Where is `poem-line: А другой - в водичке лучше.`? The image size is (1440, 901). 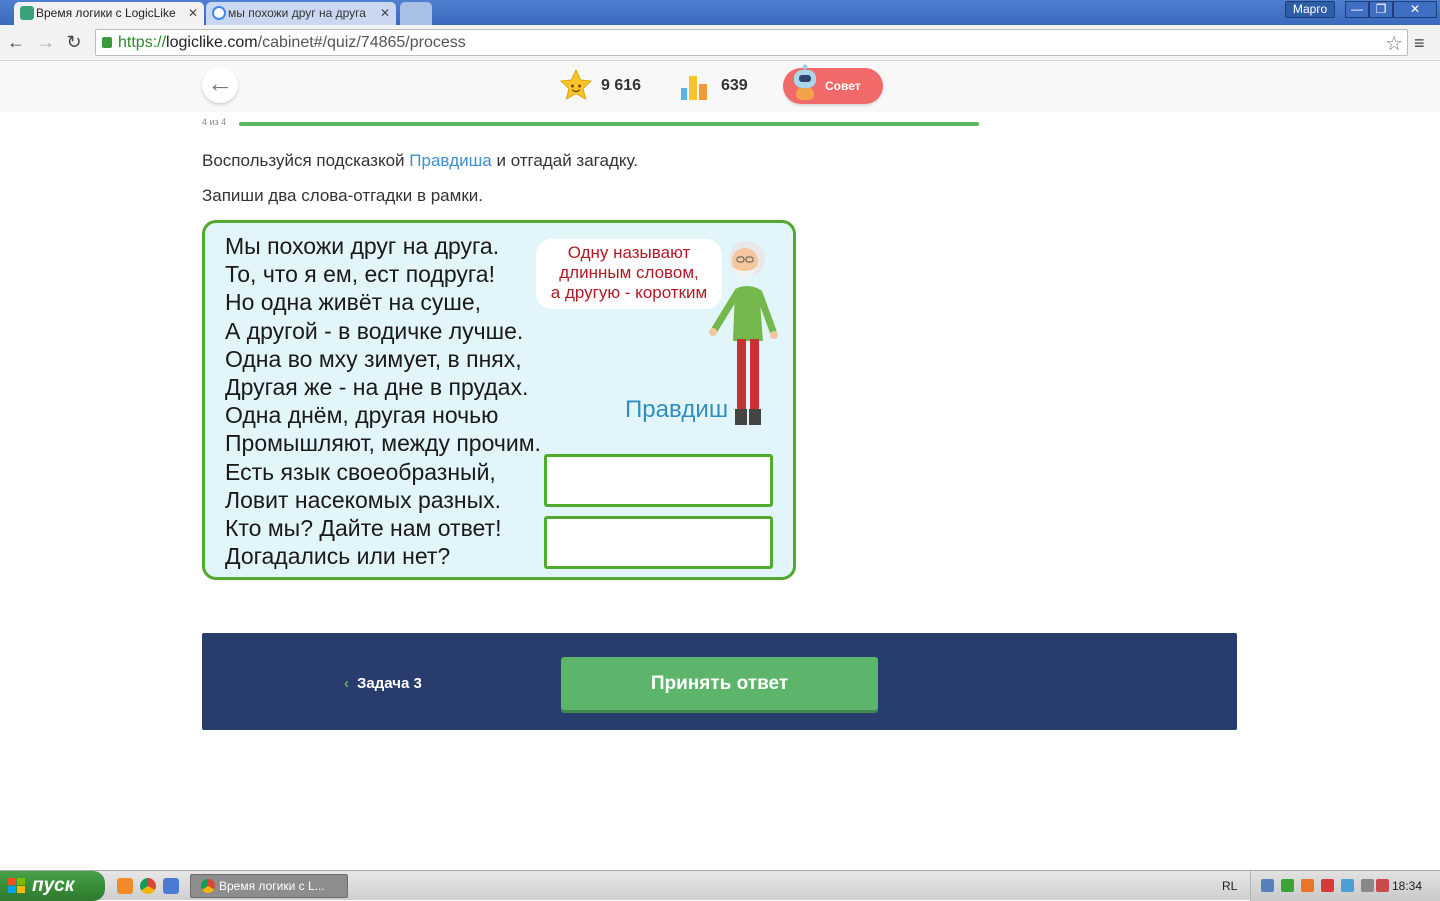
poem-line: А другой - в водичке лучше. is located at coordinates (374, 330).